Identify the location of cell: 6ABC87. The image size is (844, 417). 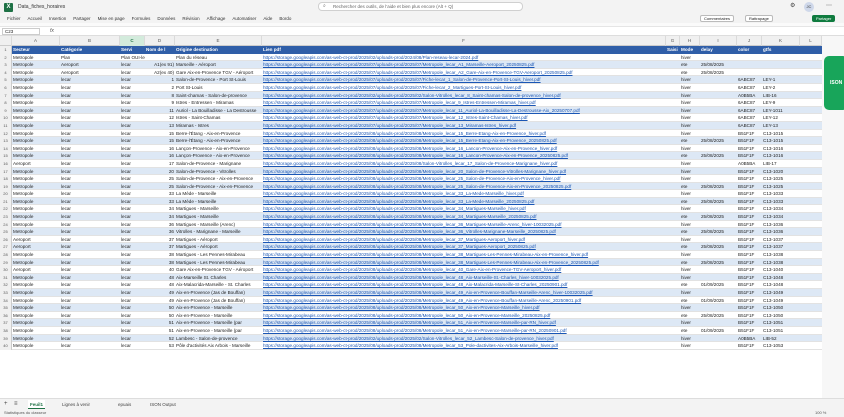
(749, 118).